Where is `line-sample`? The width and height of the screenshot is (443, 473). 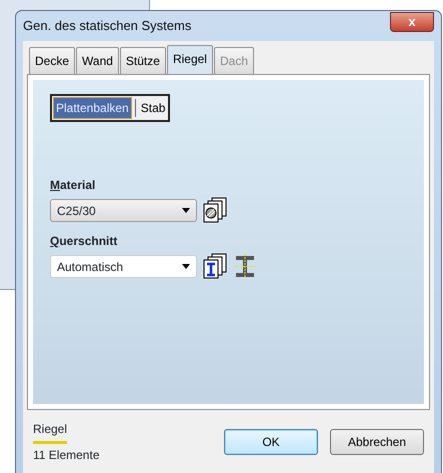
line-sample is located at coordinates (50, 442).